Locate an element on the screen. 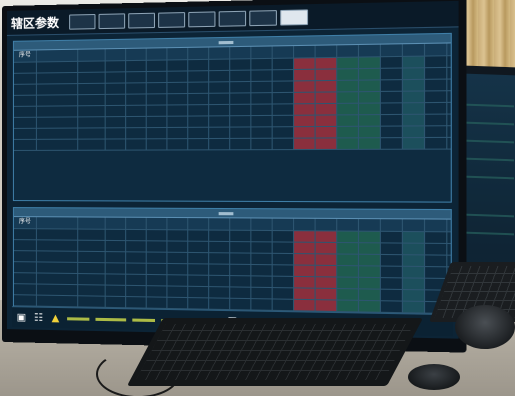  start-icon: ▣ is located at coordinates (21, 317).